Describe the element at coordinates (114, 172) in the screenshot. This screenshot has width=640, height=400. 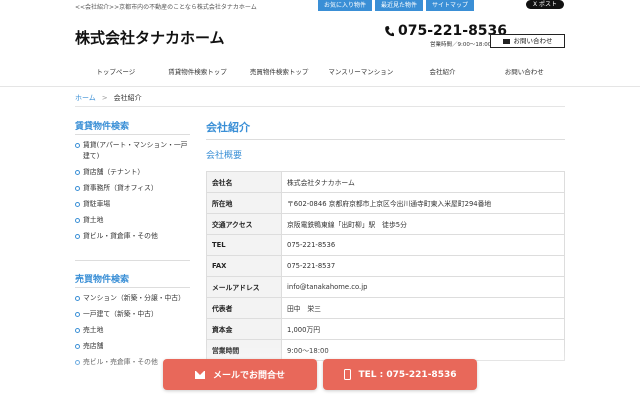
I see `sidebar-item-label: 貸店舗（テナント）` at that location.